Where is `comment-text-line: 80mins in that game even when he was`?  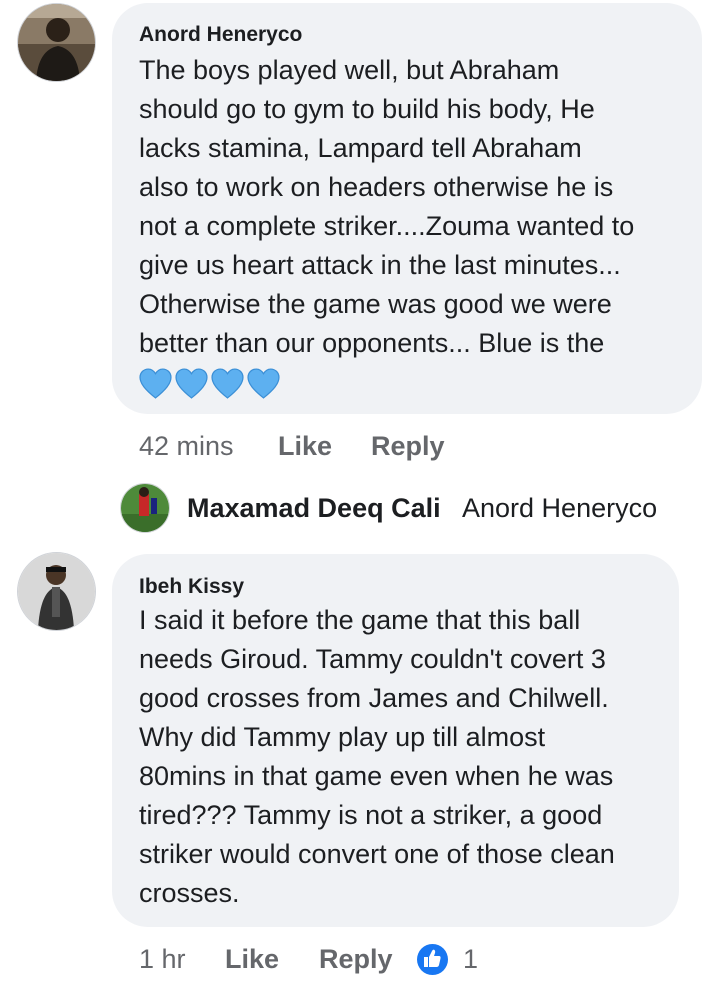
comment-text-line: 80mins in that game even when he was is located at coordinates (376, 776).